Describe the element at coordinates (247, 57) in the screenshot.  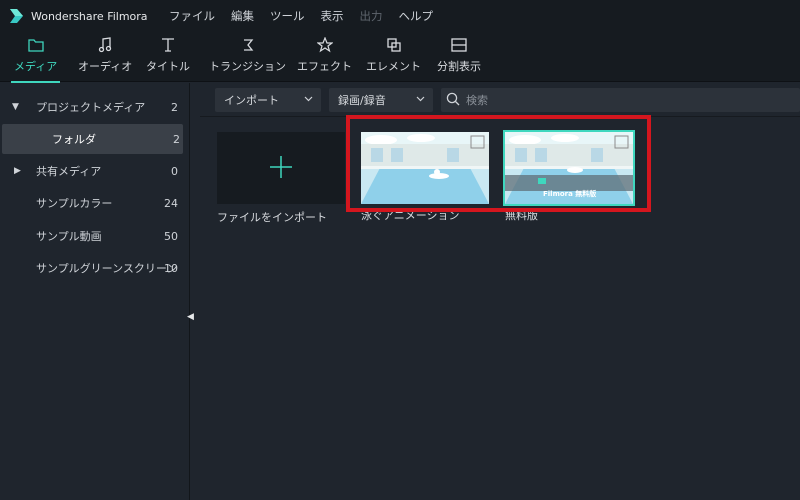
I see `tab-transitions: トランジション` at that location.